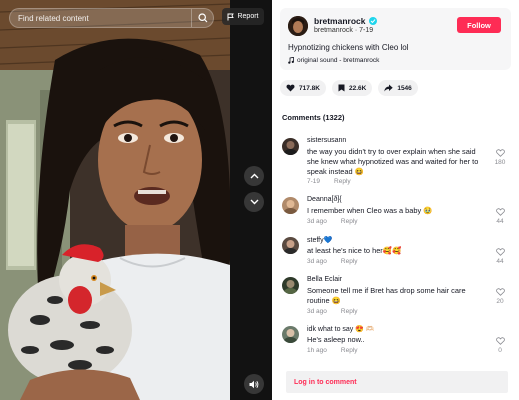  What do you see at coordinates (397, 382) in the screenshot?
I see `login-to-comment-button: Log in to comment` at bounding box center [397, 382].